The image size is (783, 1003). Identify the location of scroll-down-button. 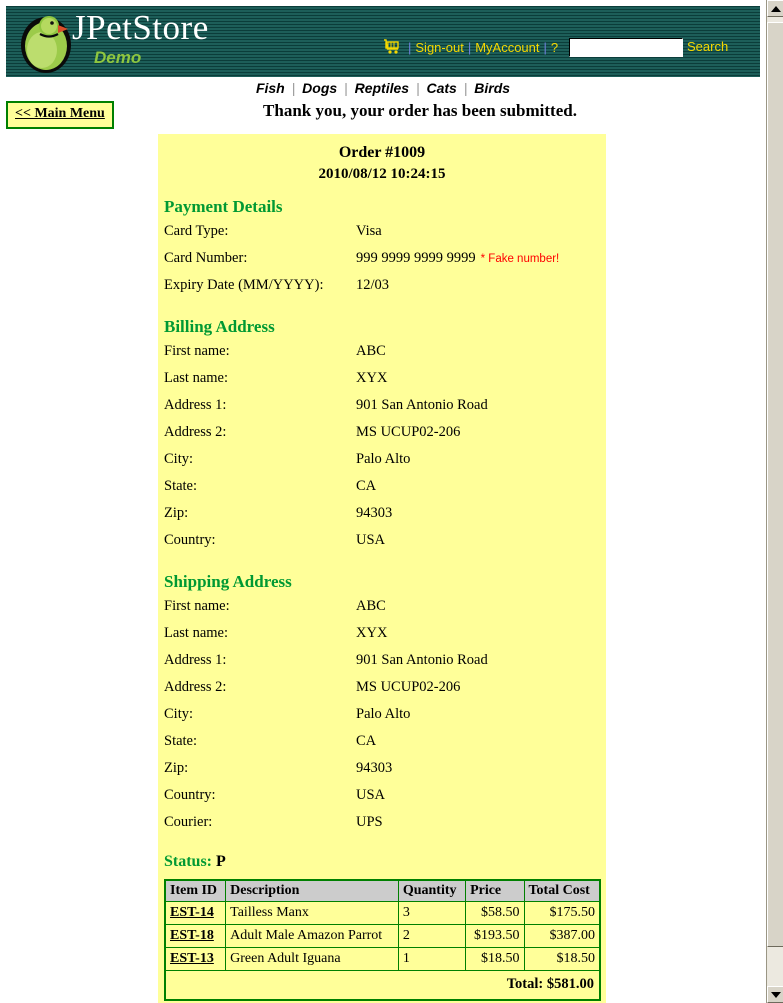
(775, 994).